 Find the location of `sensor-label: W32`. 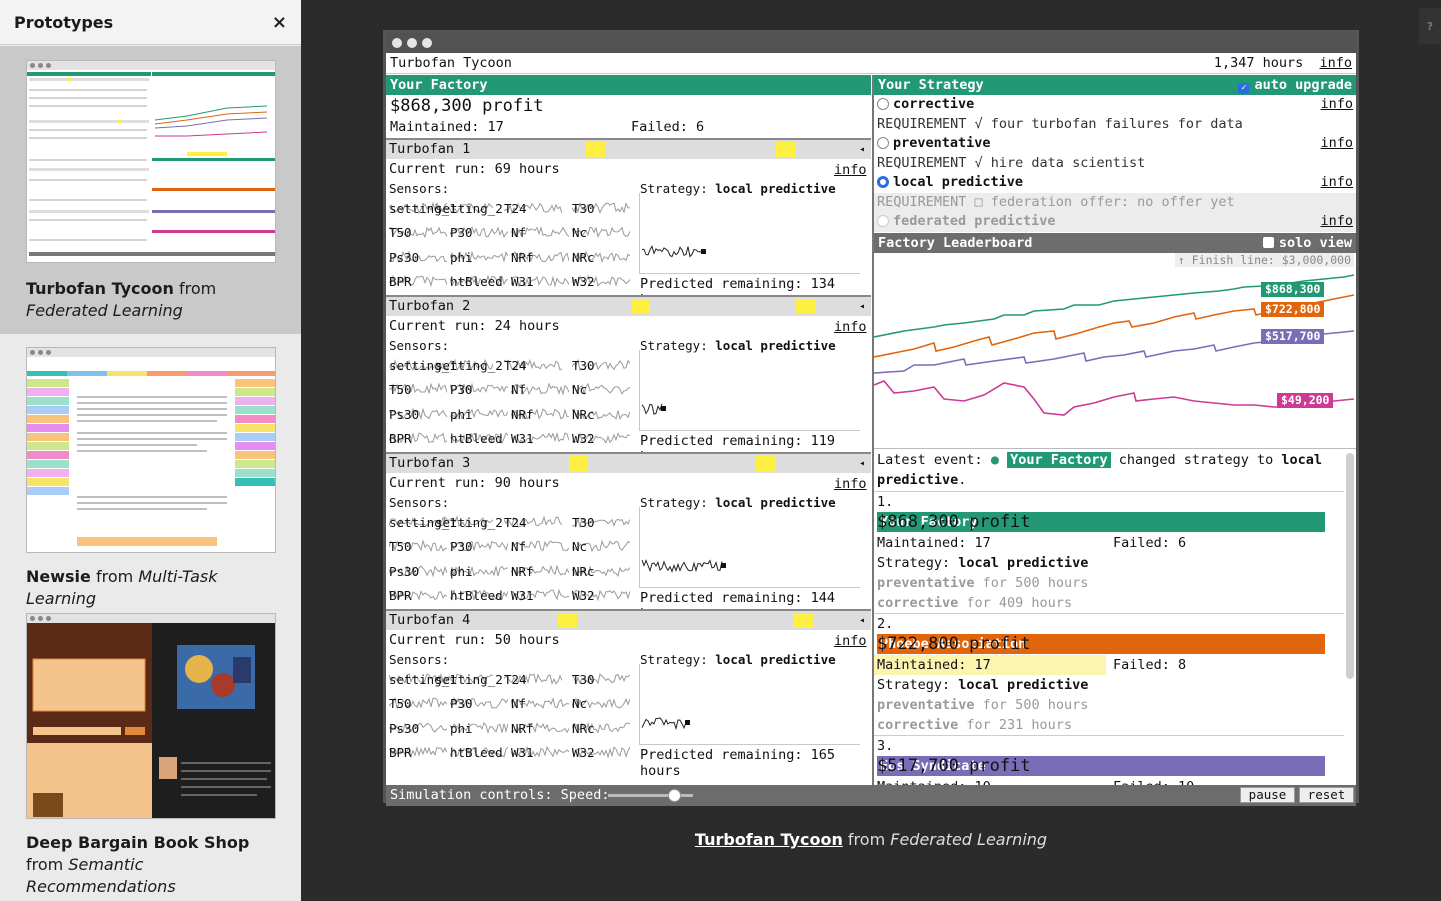

sensor-label: W32 is located at coordinates (583, 281).